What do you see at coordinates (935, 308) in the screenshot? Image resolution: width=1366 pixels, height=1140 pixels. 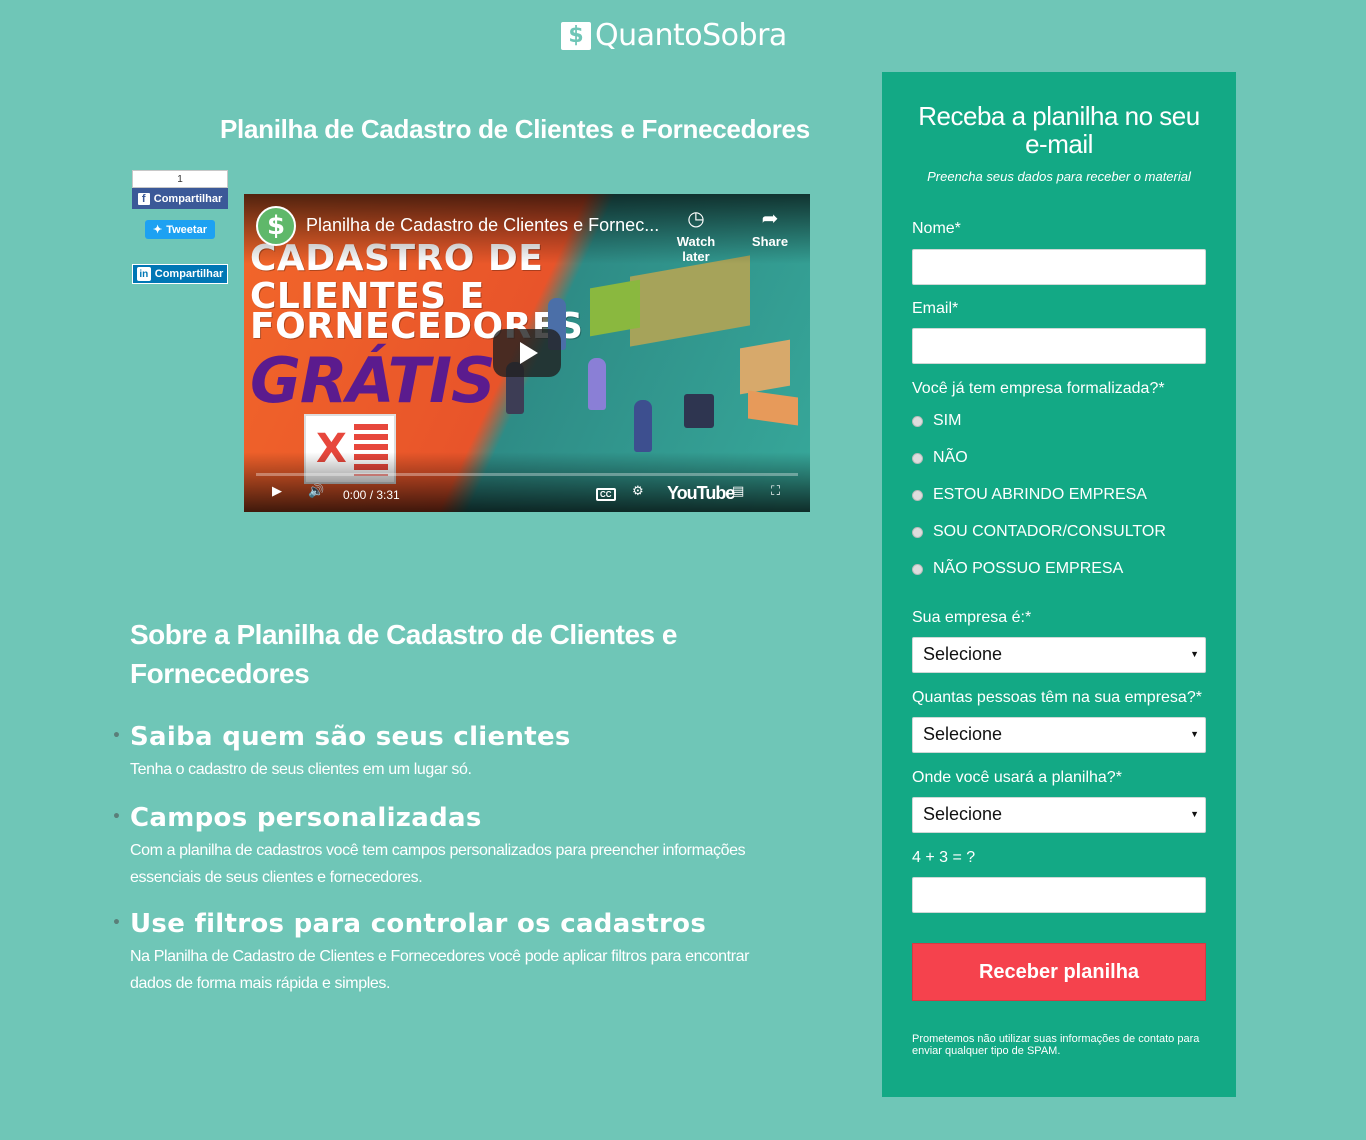 I see `email-label: Email*` at bounding box center [935, 308].